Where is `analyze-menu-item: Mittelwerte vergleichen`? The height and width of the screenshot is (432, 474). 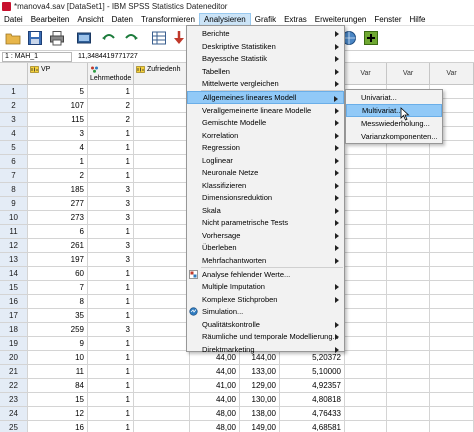
analyze-menu-item: Mittelwerte vergleichen is located at coordinates (265, 83).